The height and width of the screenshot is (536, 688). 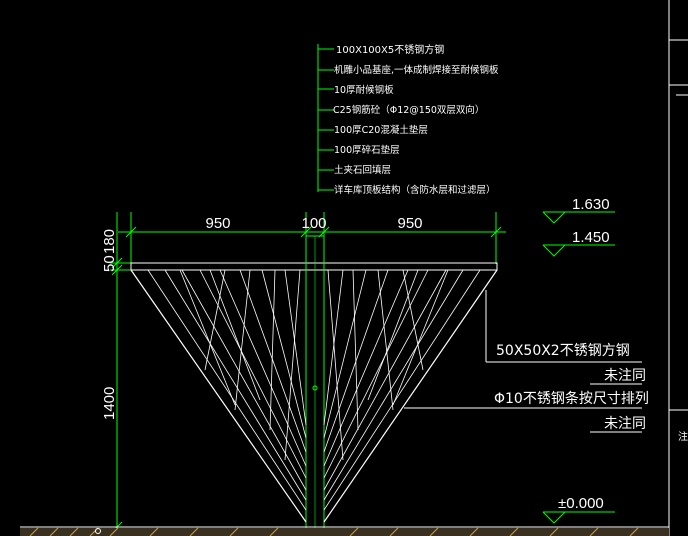 What do you see at coordinates (683, 436) in the screenshot?
I see `frame-label: 注` at bounding box center [683, 436].